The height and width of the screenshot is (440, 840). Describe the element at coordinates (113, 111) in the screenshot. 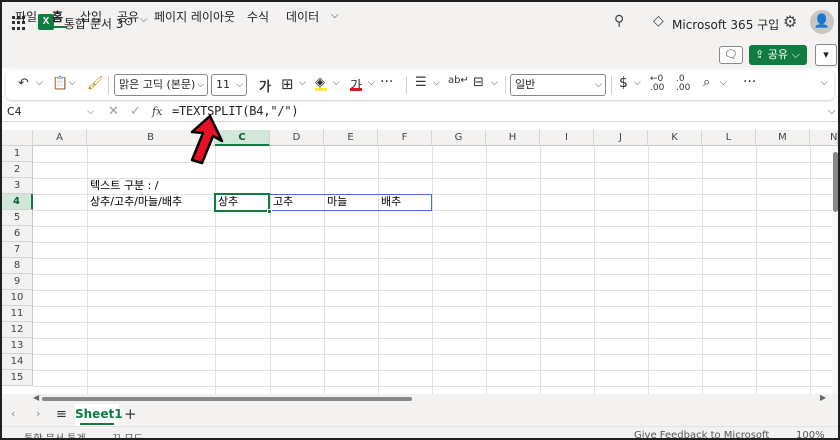

I see `cancel-formula-icon: ✕` at that location.